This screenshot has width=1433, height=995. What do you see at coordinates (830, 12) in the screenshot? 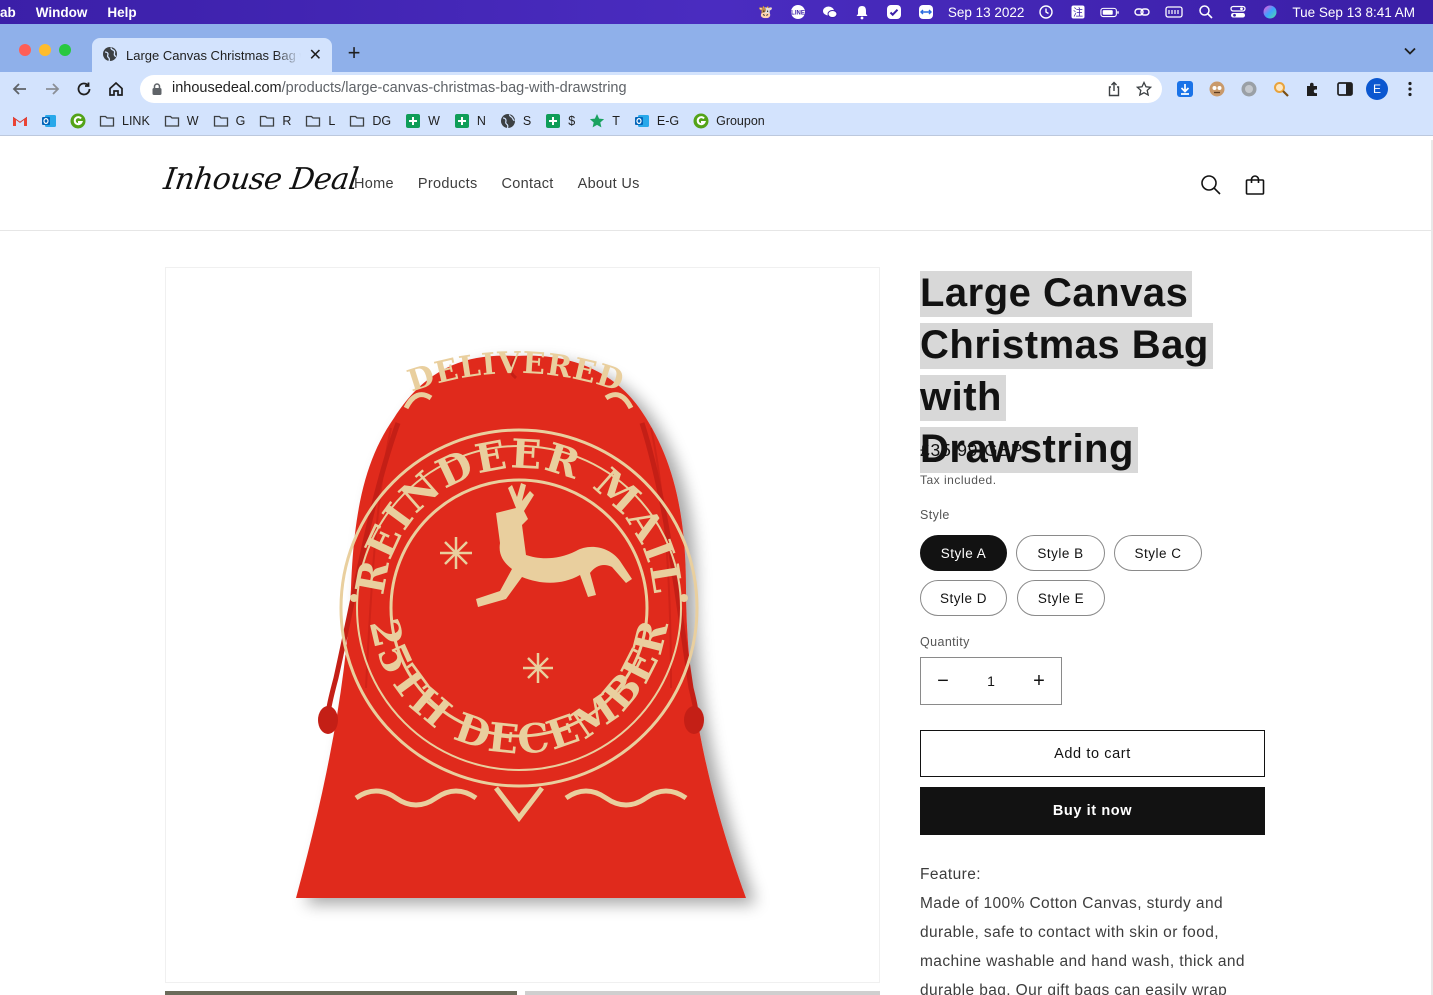
I see `wechat-icon` at bounding box center [830, 12].